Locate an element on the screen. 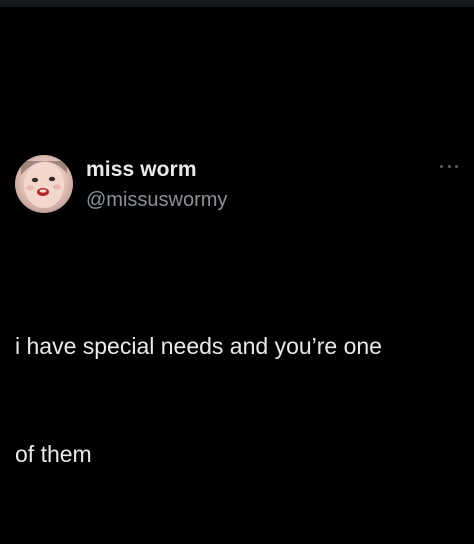 The image size is (474, 544). tweet-text-line-2: of them is located at coordinates (53, 454).